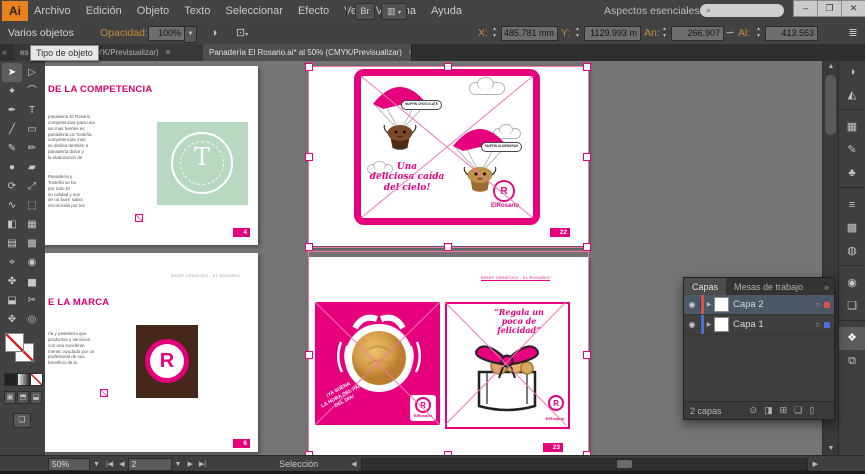 The image size is (865, 474). What do you see at coordinates (32, 243) in the screenshot?
I see `tool-gradient: ▩` at bounding box center [32, 243].